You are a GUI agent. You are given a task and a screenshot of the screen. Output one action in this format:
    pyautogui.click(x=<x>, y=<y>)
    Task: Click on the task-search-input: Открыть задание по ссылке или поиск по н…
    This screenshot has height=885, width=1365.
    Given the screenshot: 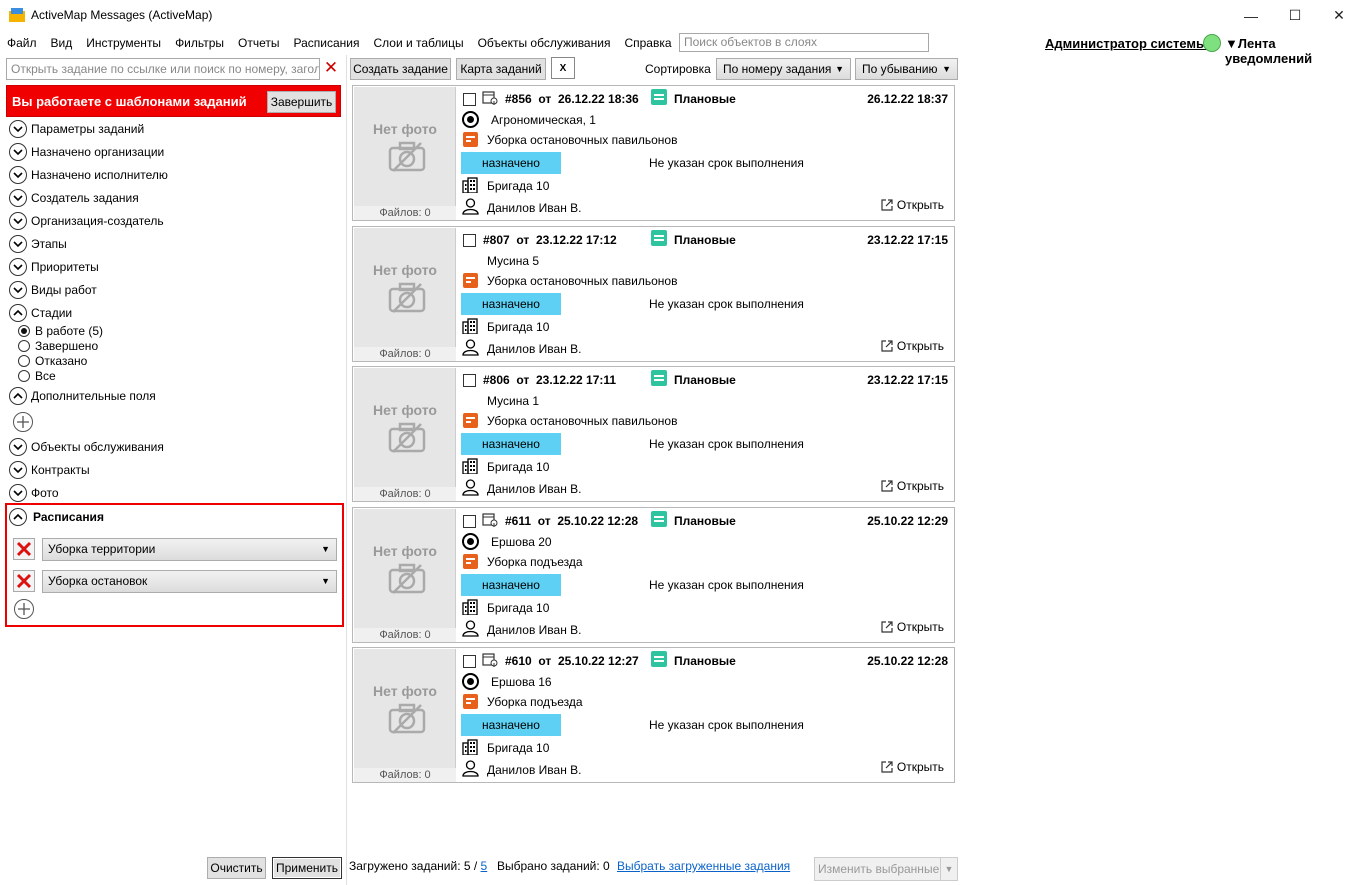 What is the action you would take?
    pyautogui.click(x=163, y=69)
    